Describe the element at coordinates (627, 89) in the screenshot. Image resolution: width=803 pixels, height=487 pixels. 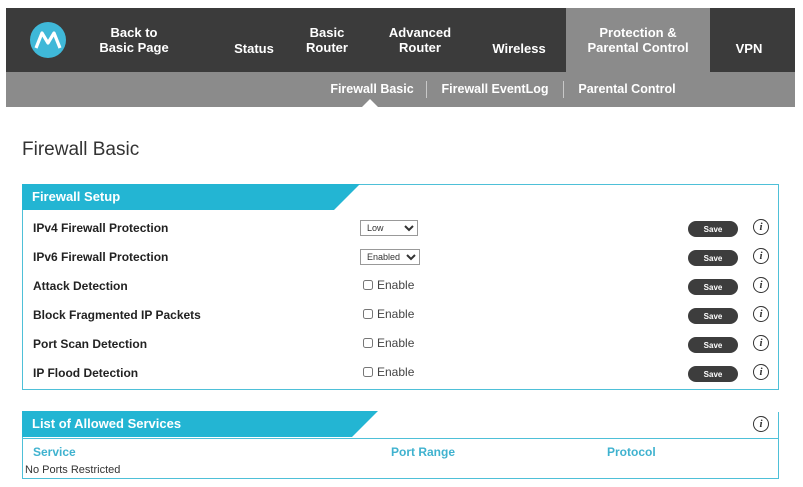
I see `subnav-parental-control: Parental Control` at that location.